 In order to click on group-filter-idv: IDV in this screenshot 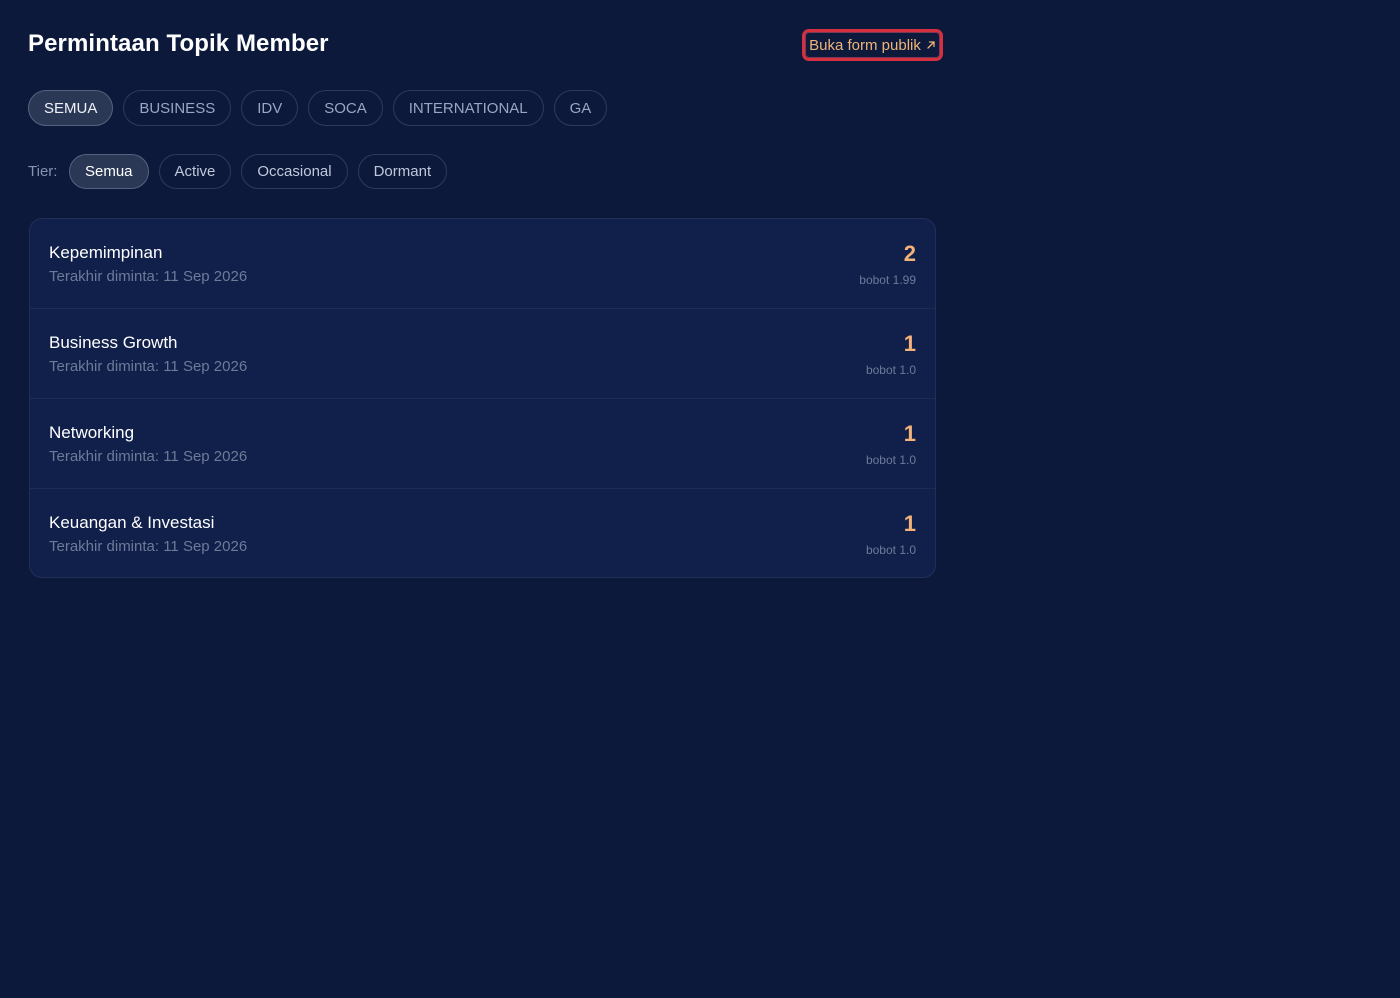, I will do `click(270, 108)`.